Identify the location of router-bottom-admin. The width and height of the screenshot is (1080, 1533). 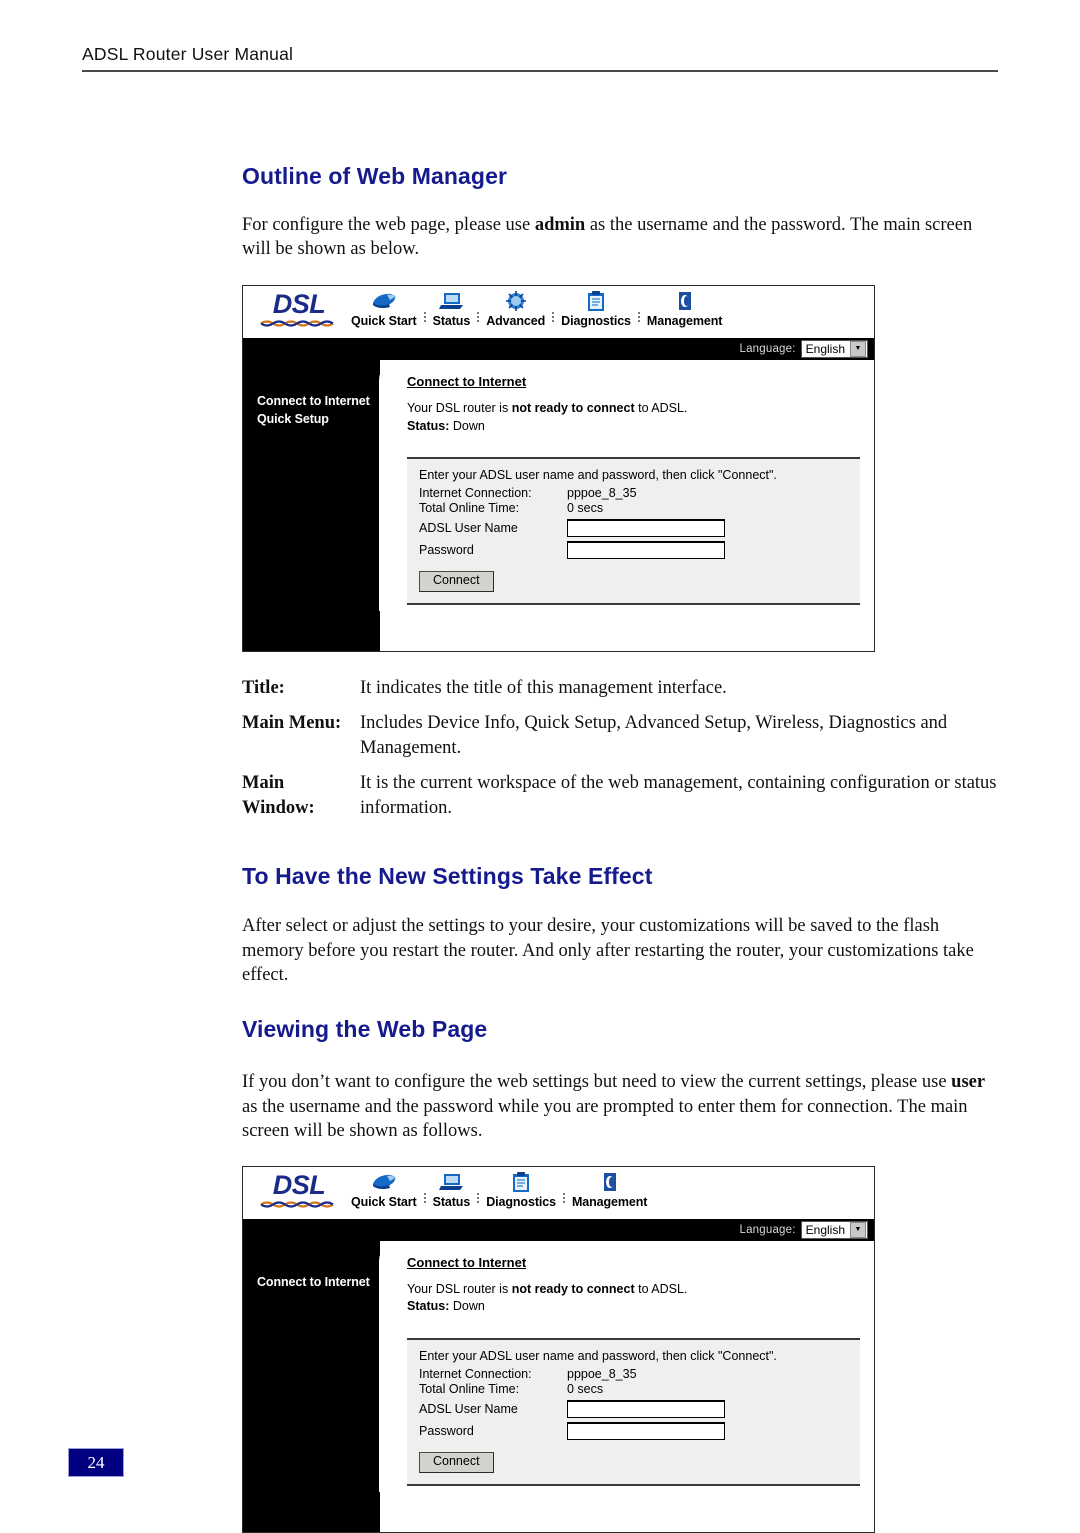
(558, 631).